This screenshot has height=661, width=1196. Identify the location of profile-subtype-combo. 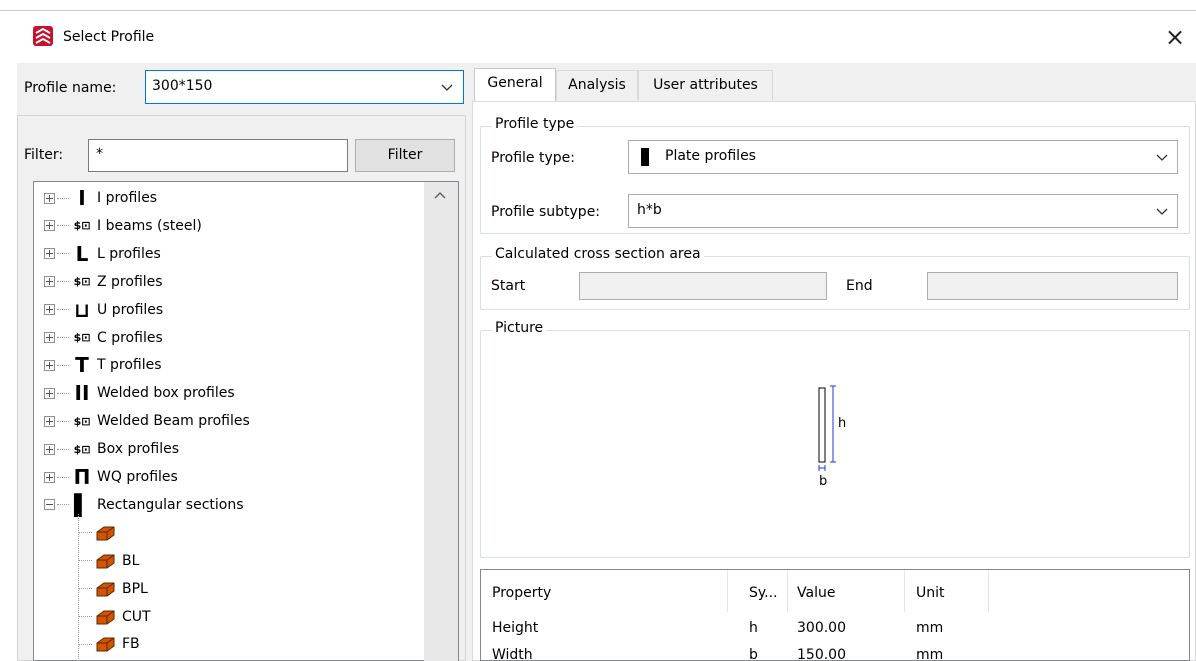
(903, 211).